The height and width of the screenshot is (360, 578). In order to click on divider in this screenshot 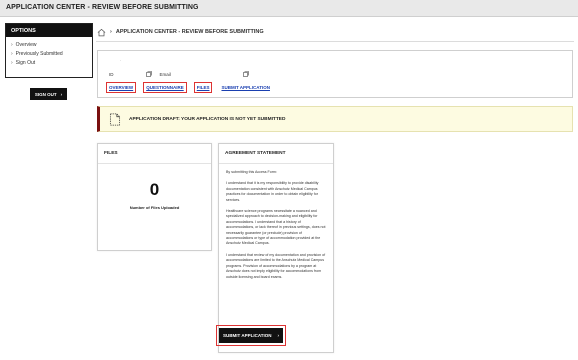, I will do `click(335, 41)`.